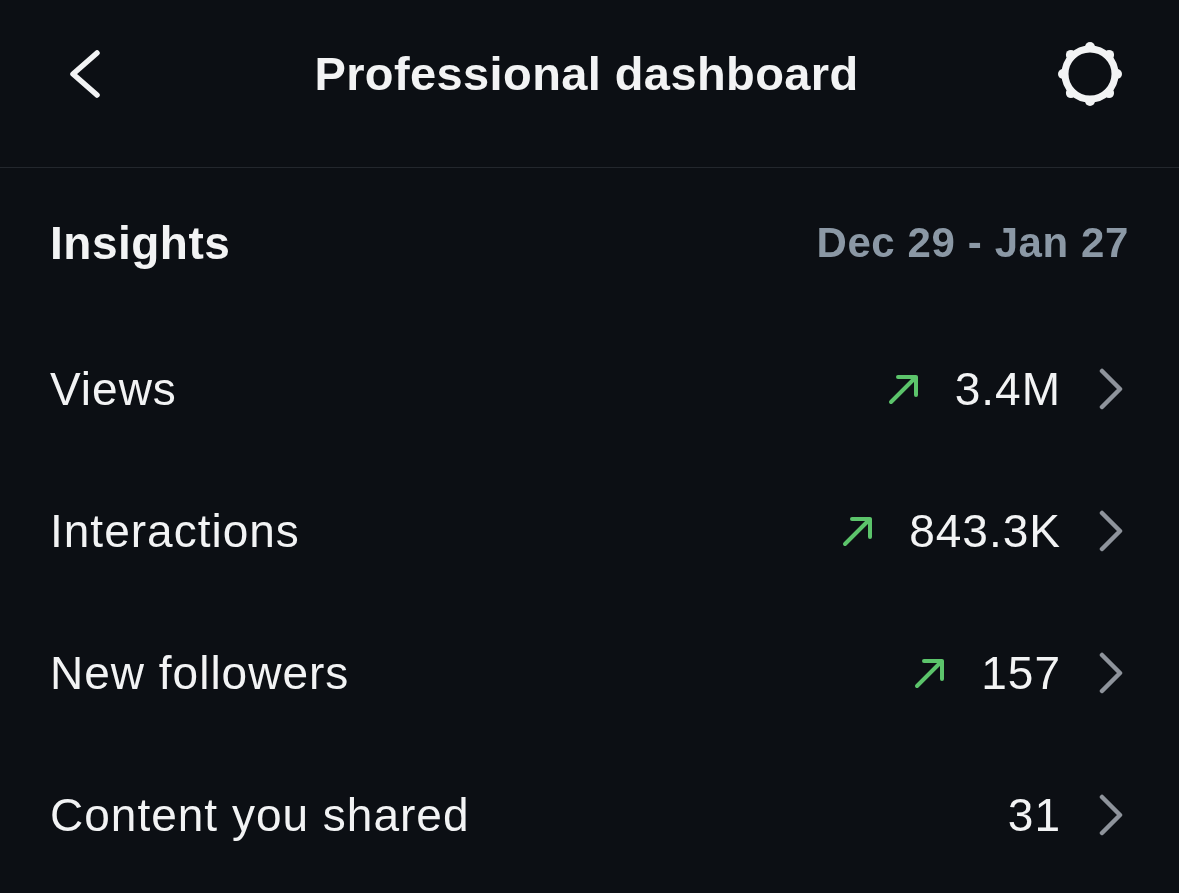 This screenshot has height=893, width=1179. Describe the element at coordinates (1021, 673) in the screenshot. I see `metric-value: 157` at that location.